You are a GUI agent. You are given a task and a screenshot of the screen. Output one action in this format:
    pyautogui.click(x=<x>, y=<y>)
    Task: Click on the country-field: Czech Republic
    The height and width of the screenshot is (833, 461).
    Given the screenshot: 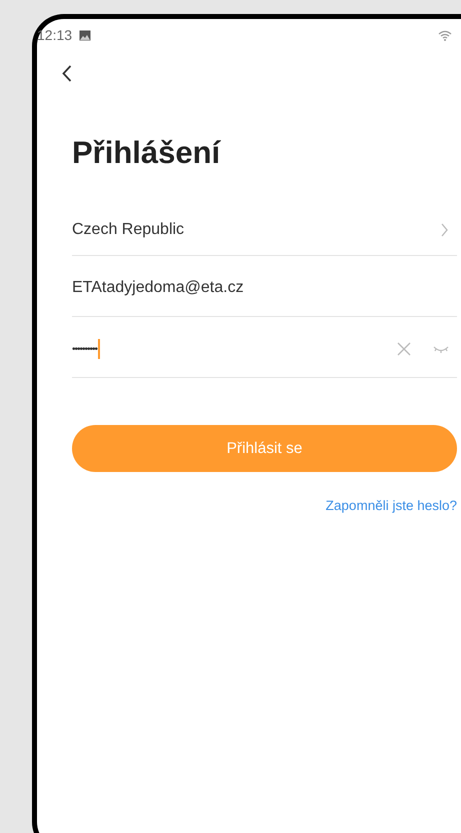 What is the action you would take?
    pyautogui.click(x=264, y=228)
    